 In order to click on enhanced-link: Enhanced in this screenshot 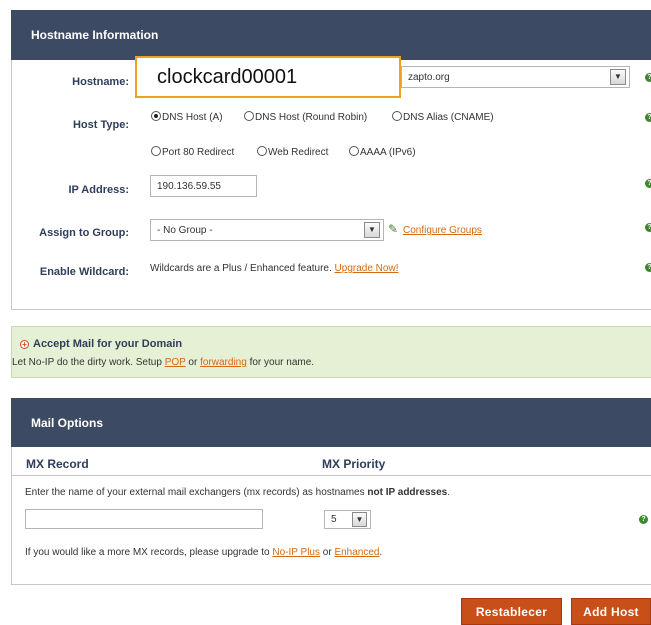, I will do `click(356, 552)`.